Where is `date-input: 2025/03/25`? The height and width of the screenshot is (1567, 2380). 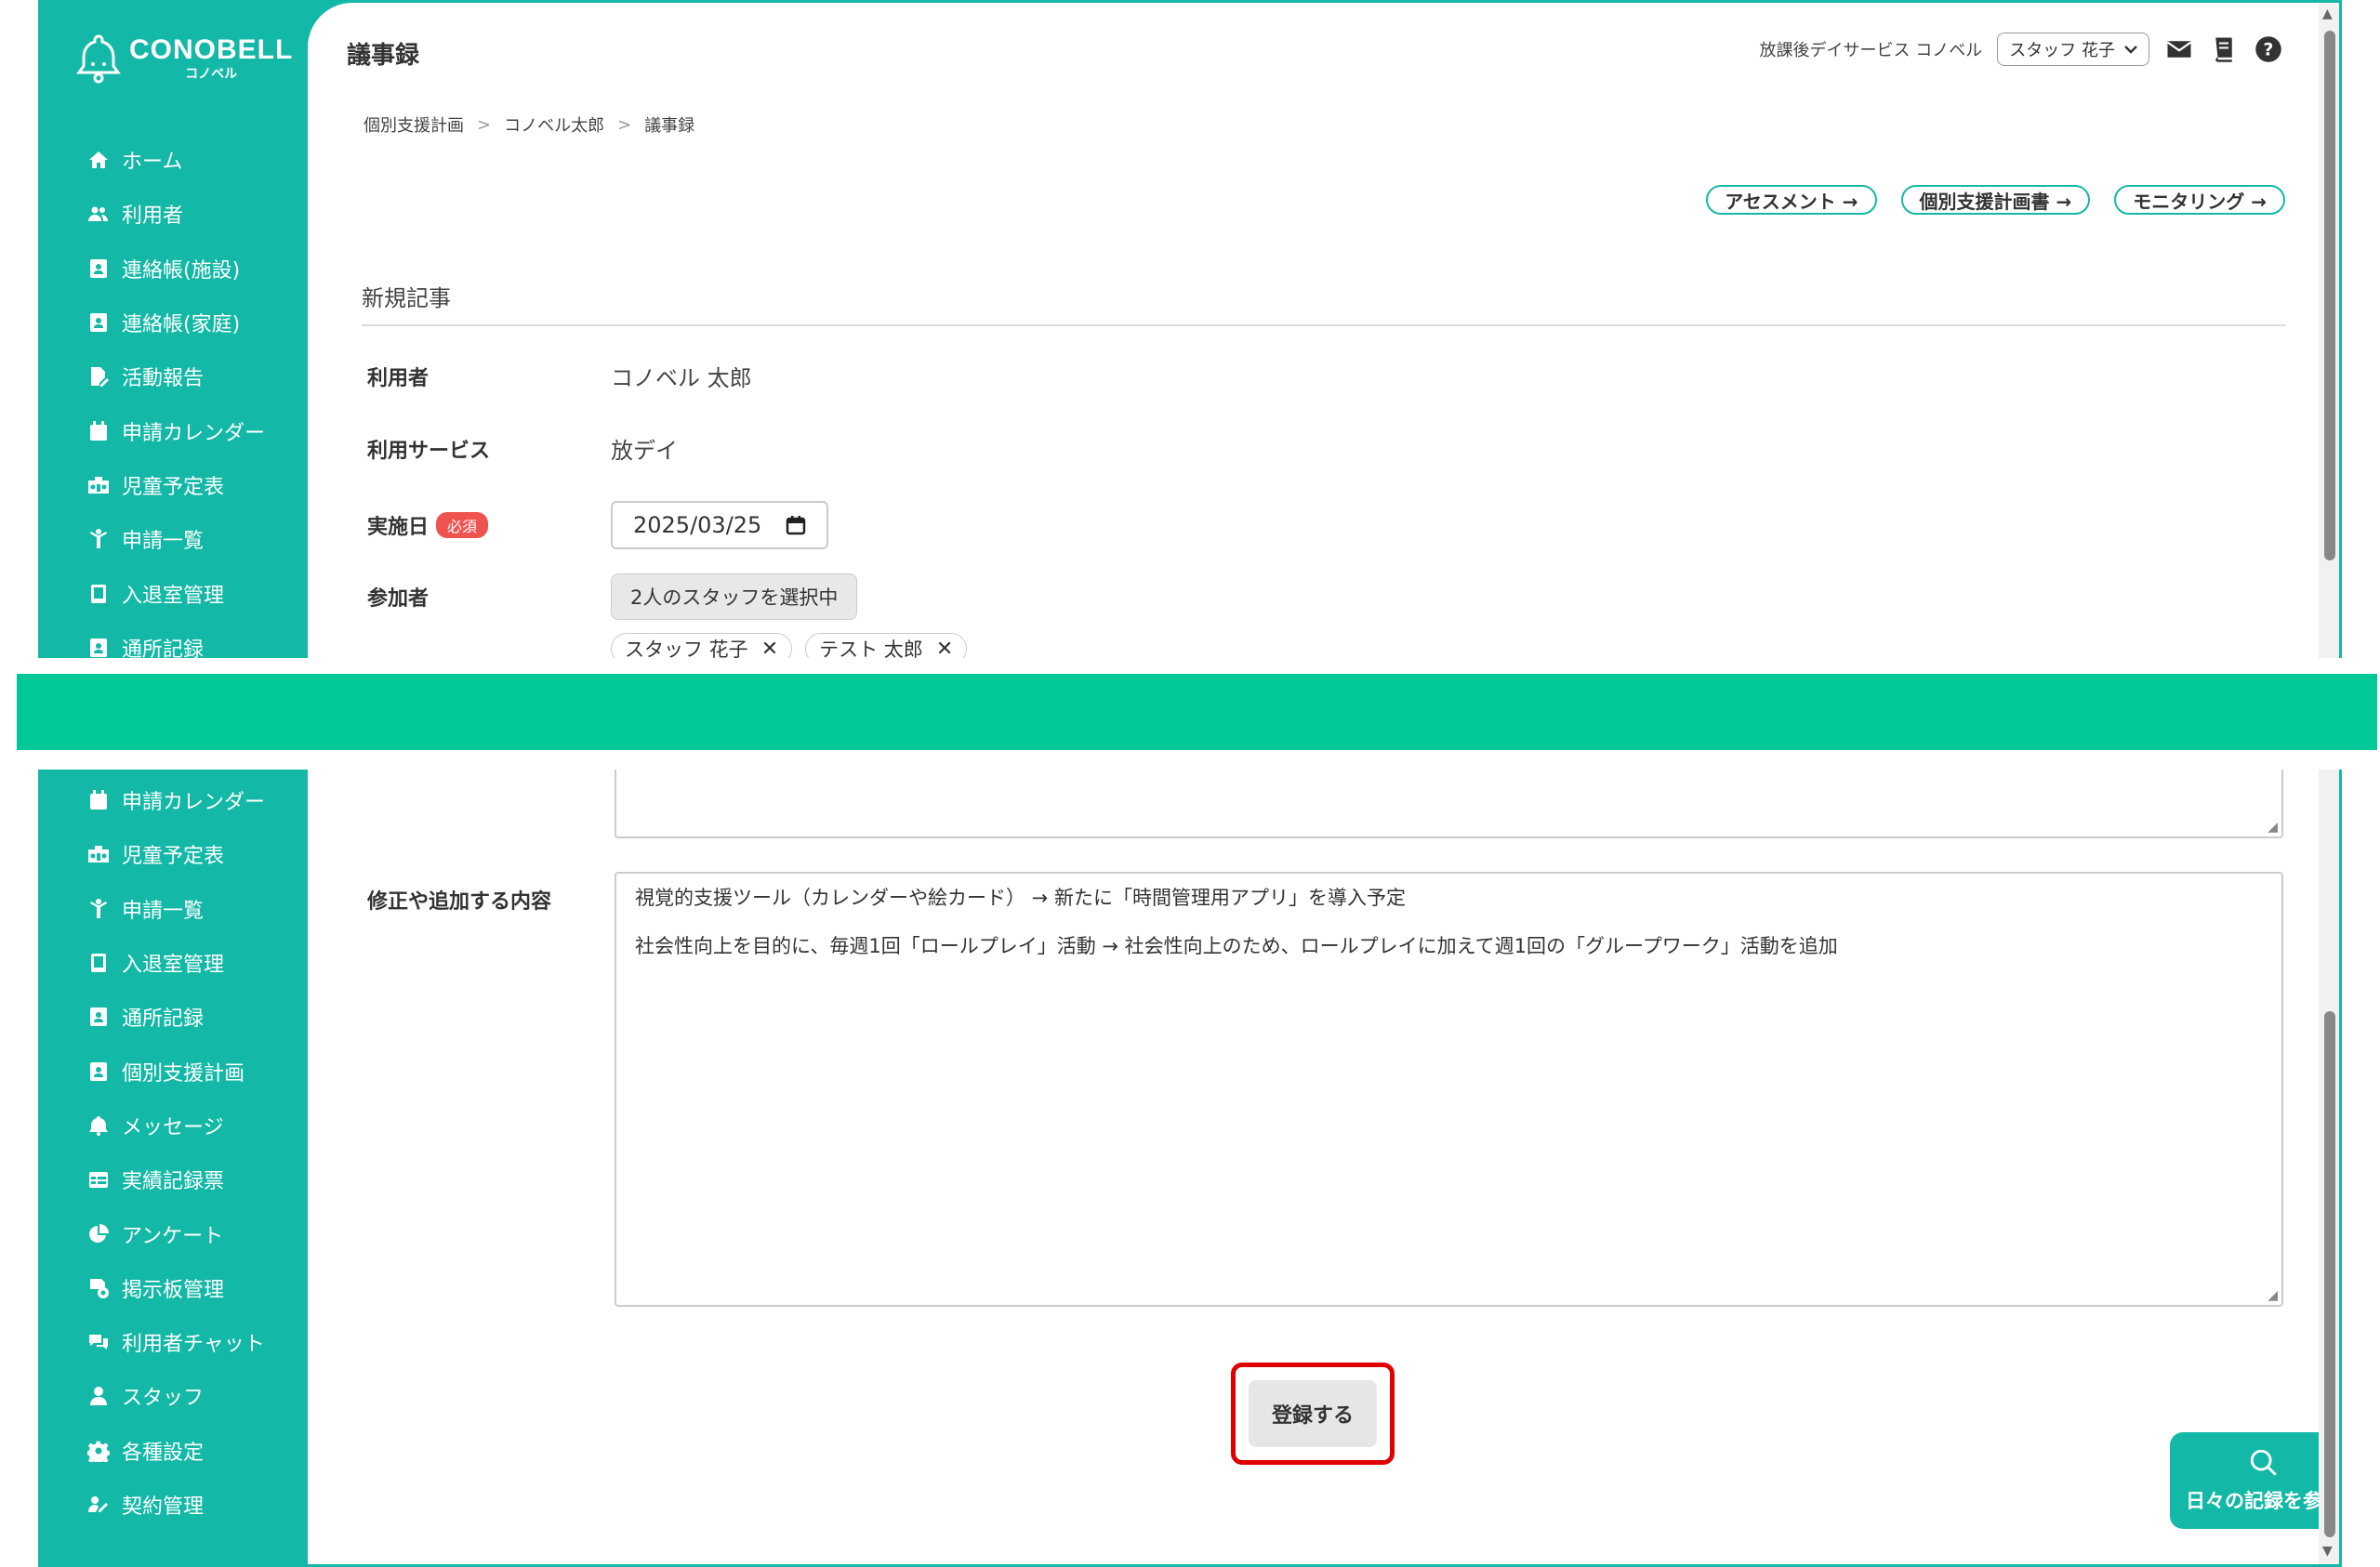
date-input: 2025/03/25 is located at coordinates (719, 525).